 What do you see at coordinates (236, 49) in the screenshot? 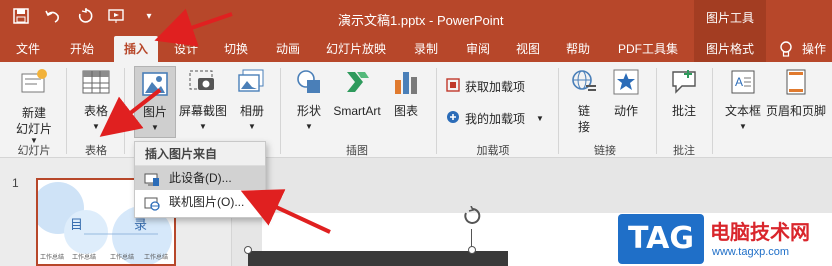
I see `tab-transitions: 切换` at bounding box center [236, 49].